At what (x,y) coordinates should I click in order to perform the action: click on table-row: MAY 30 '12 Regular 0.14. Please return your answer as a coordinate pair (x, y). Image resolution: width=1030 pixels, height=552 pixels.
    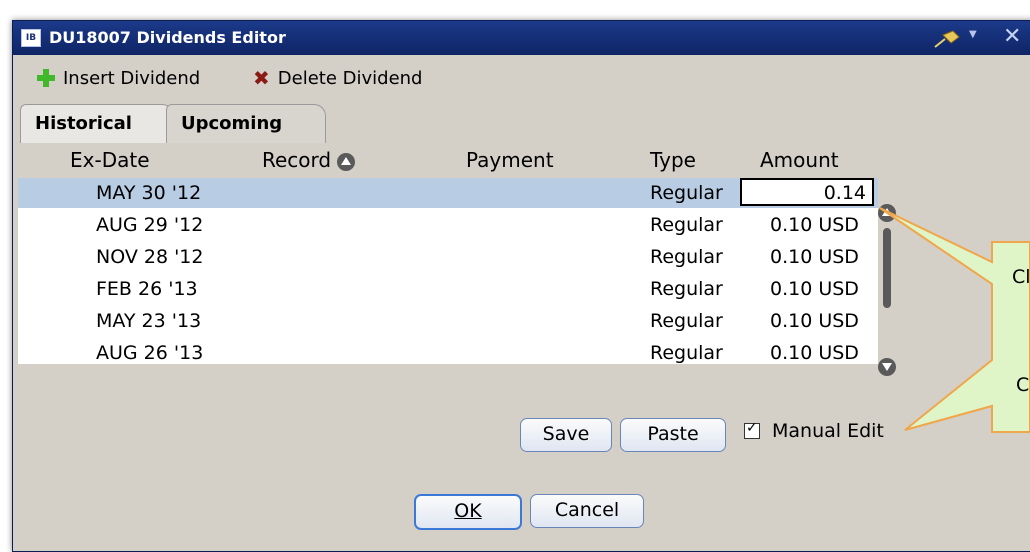
    Looking at the image, I should click on (448, 193).